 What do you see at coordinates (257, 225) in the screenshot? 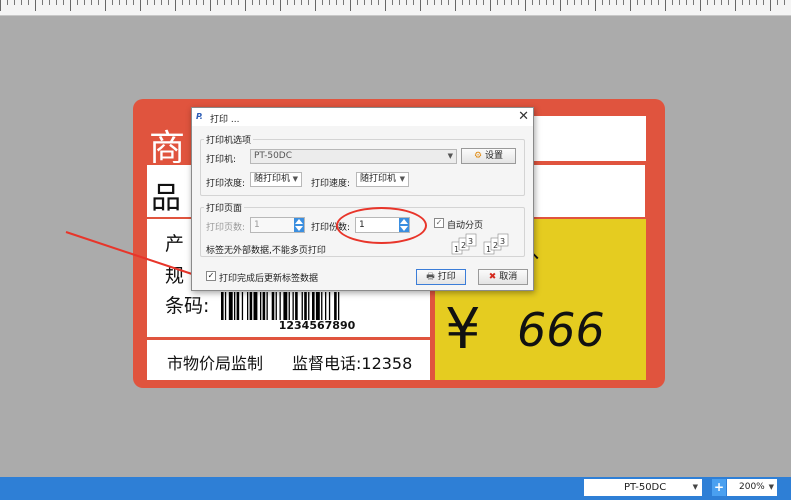
I see `pages-spinner-value: 1` at bounding box center [257, 225].